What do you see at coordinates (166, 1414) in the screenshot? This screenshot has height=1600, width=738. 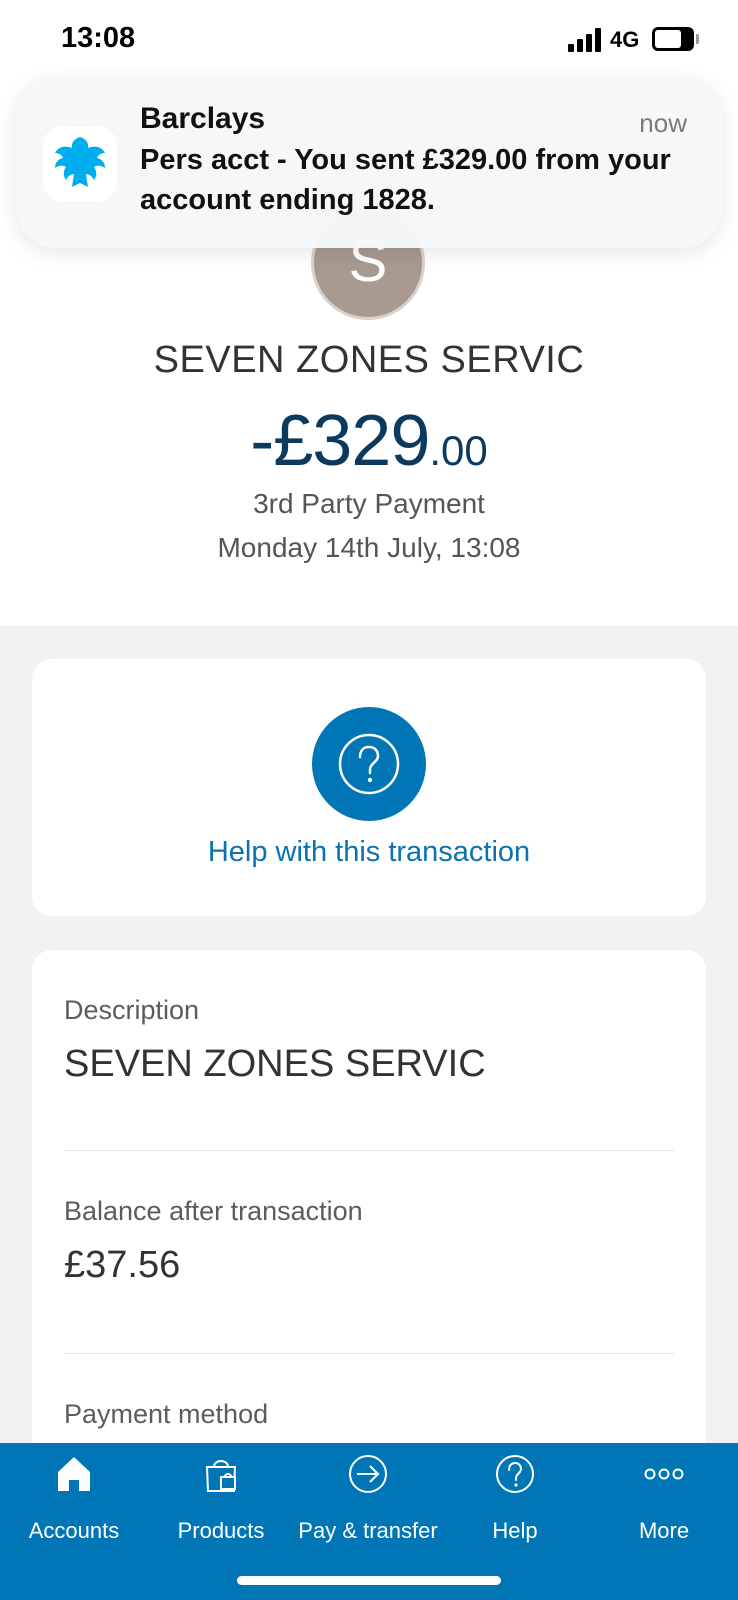 I see `payment-method-label: Payment method` at bounding box center [166, 1414].